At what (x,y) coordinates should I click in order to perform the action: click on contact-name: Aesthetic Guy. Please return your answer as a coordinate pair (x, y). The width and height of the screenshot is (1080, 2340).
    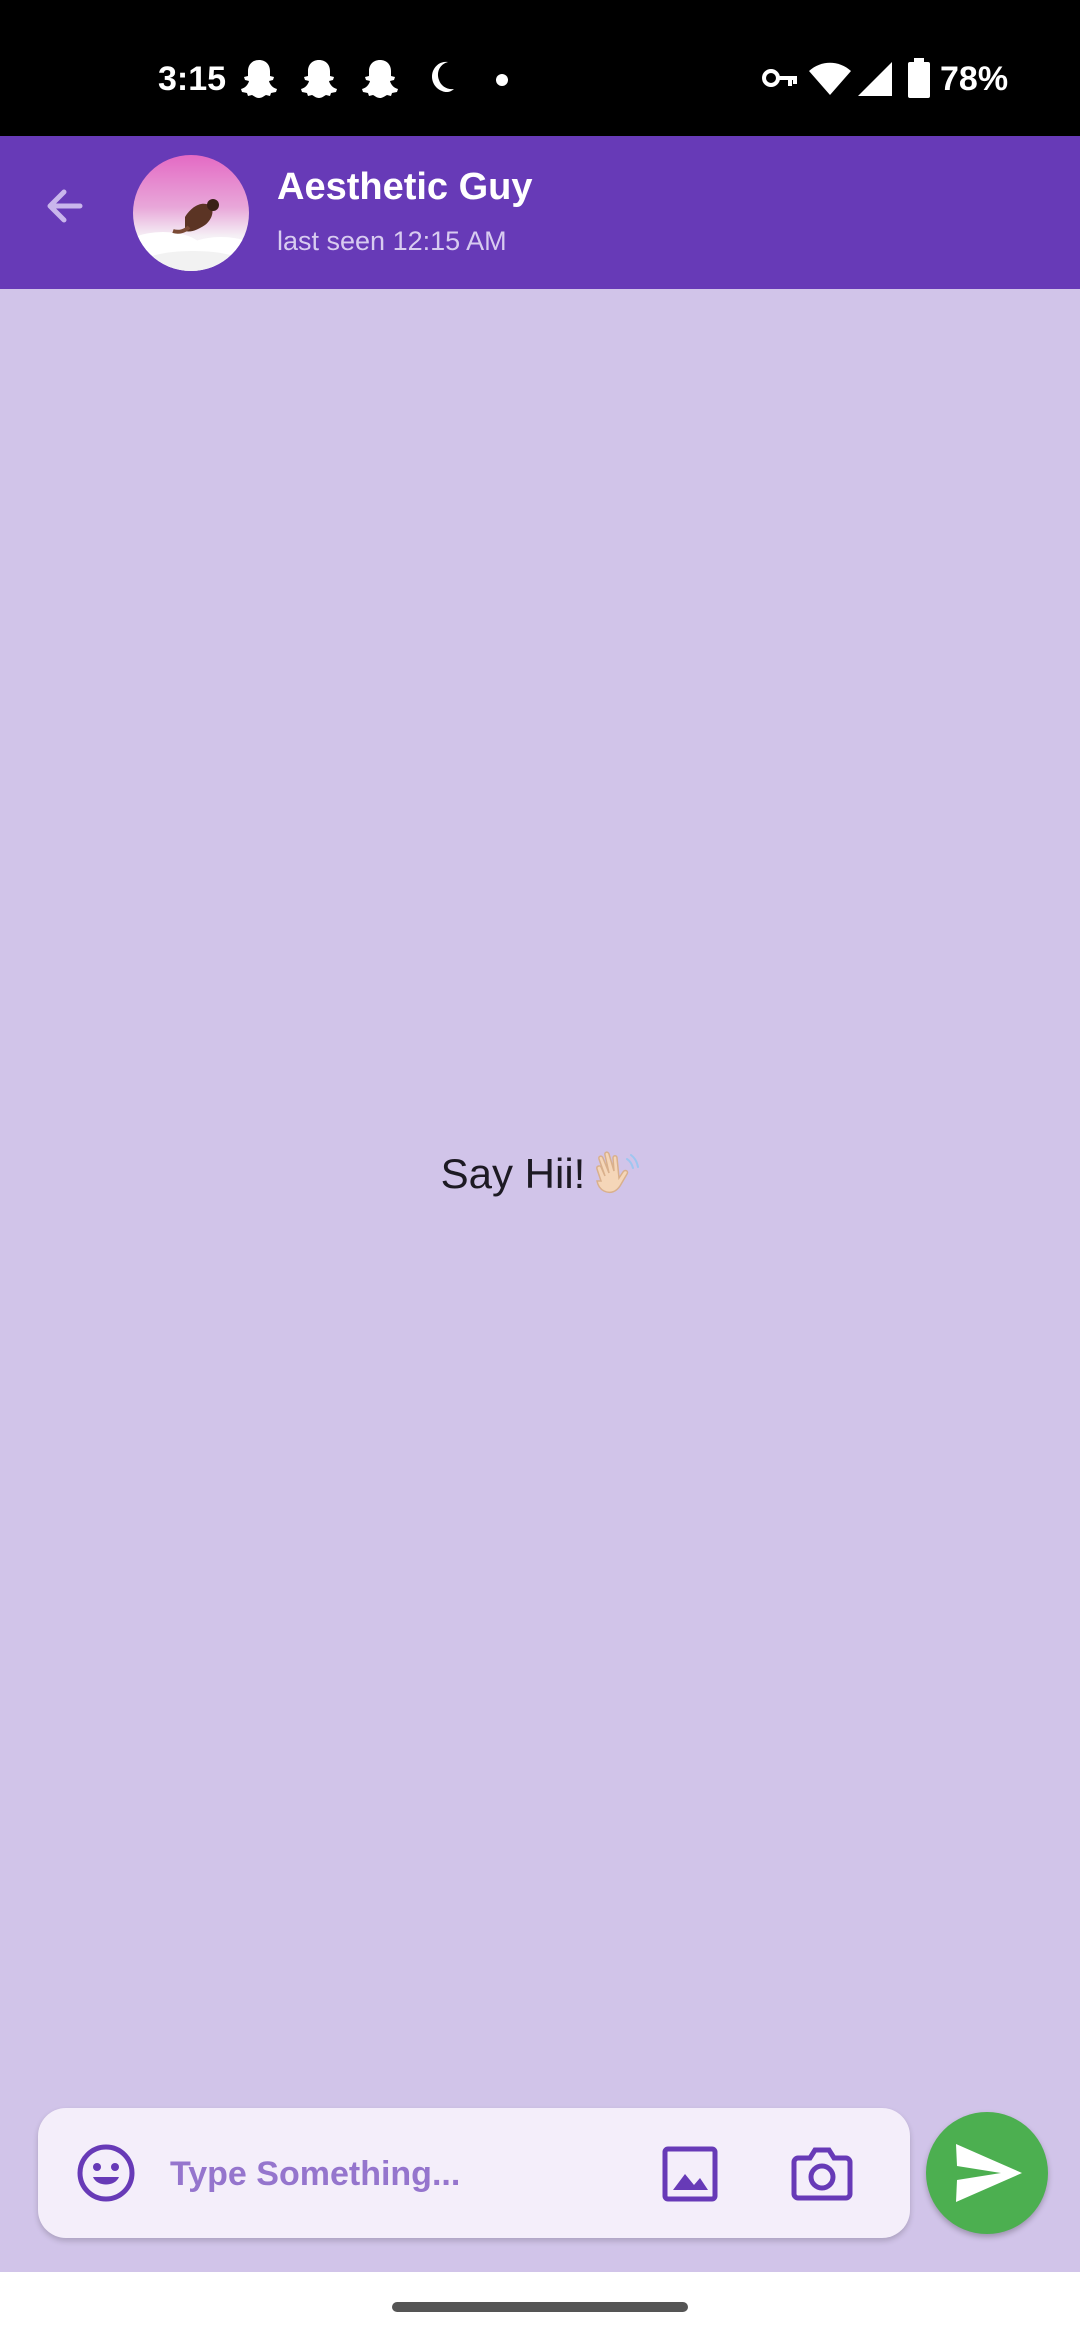
    Looking at the image, I should click on (405, 187).